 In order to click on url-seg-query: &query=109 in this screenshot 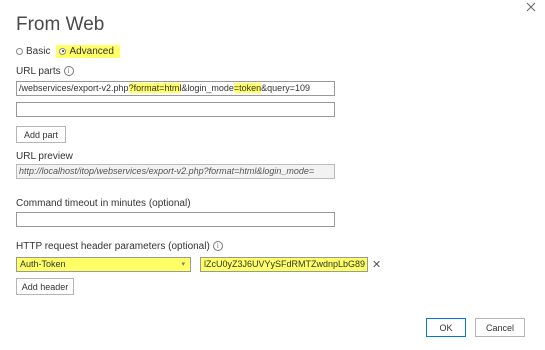, I will do `click(285, 88)`.